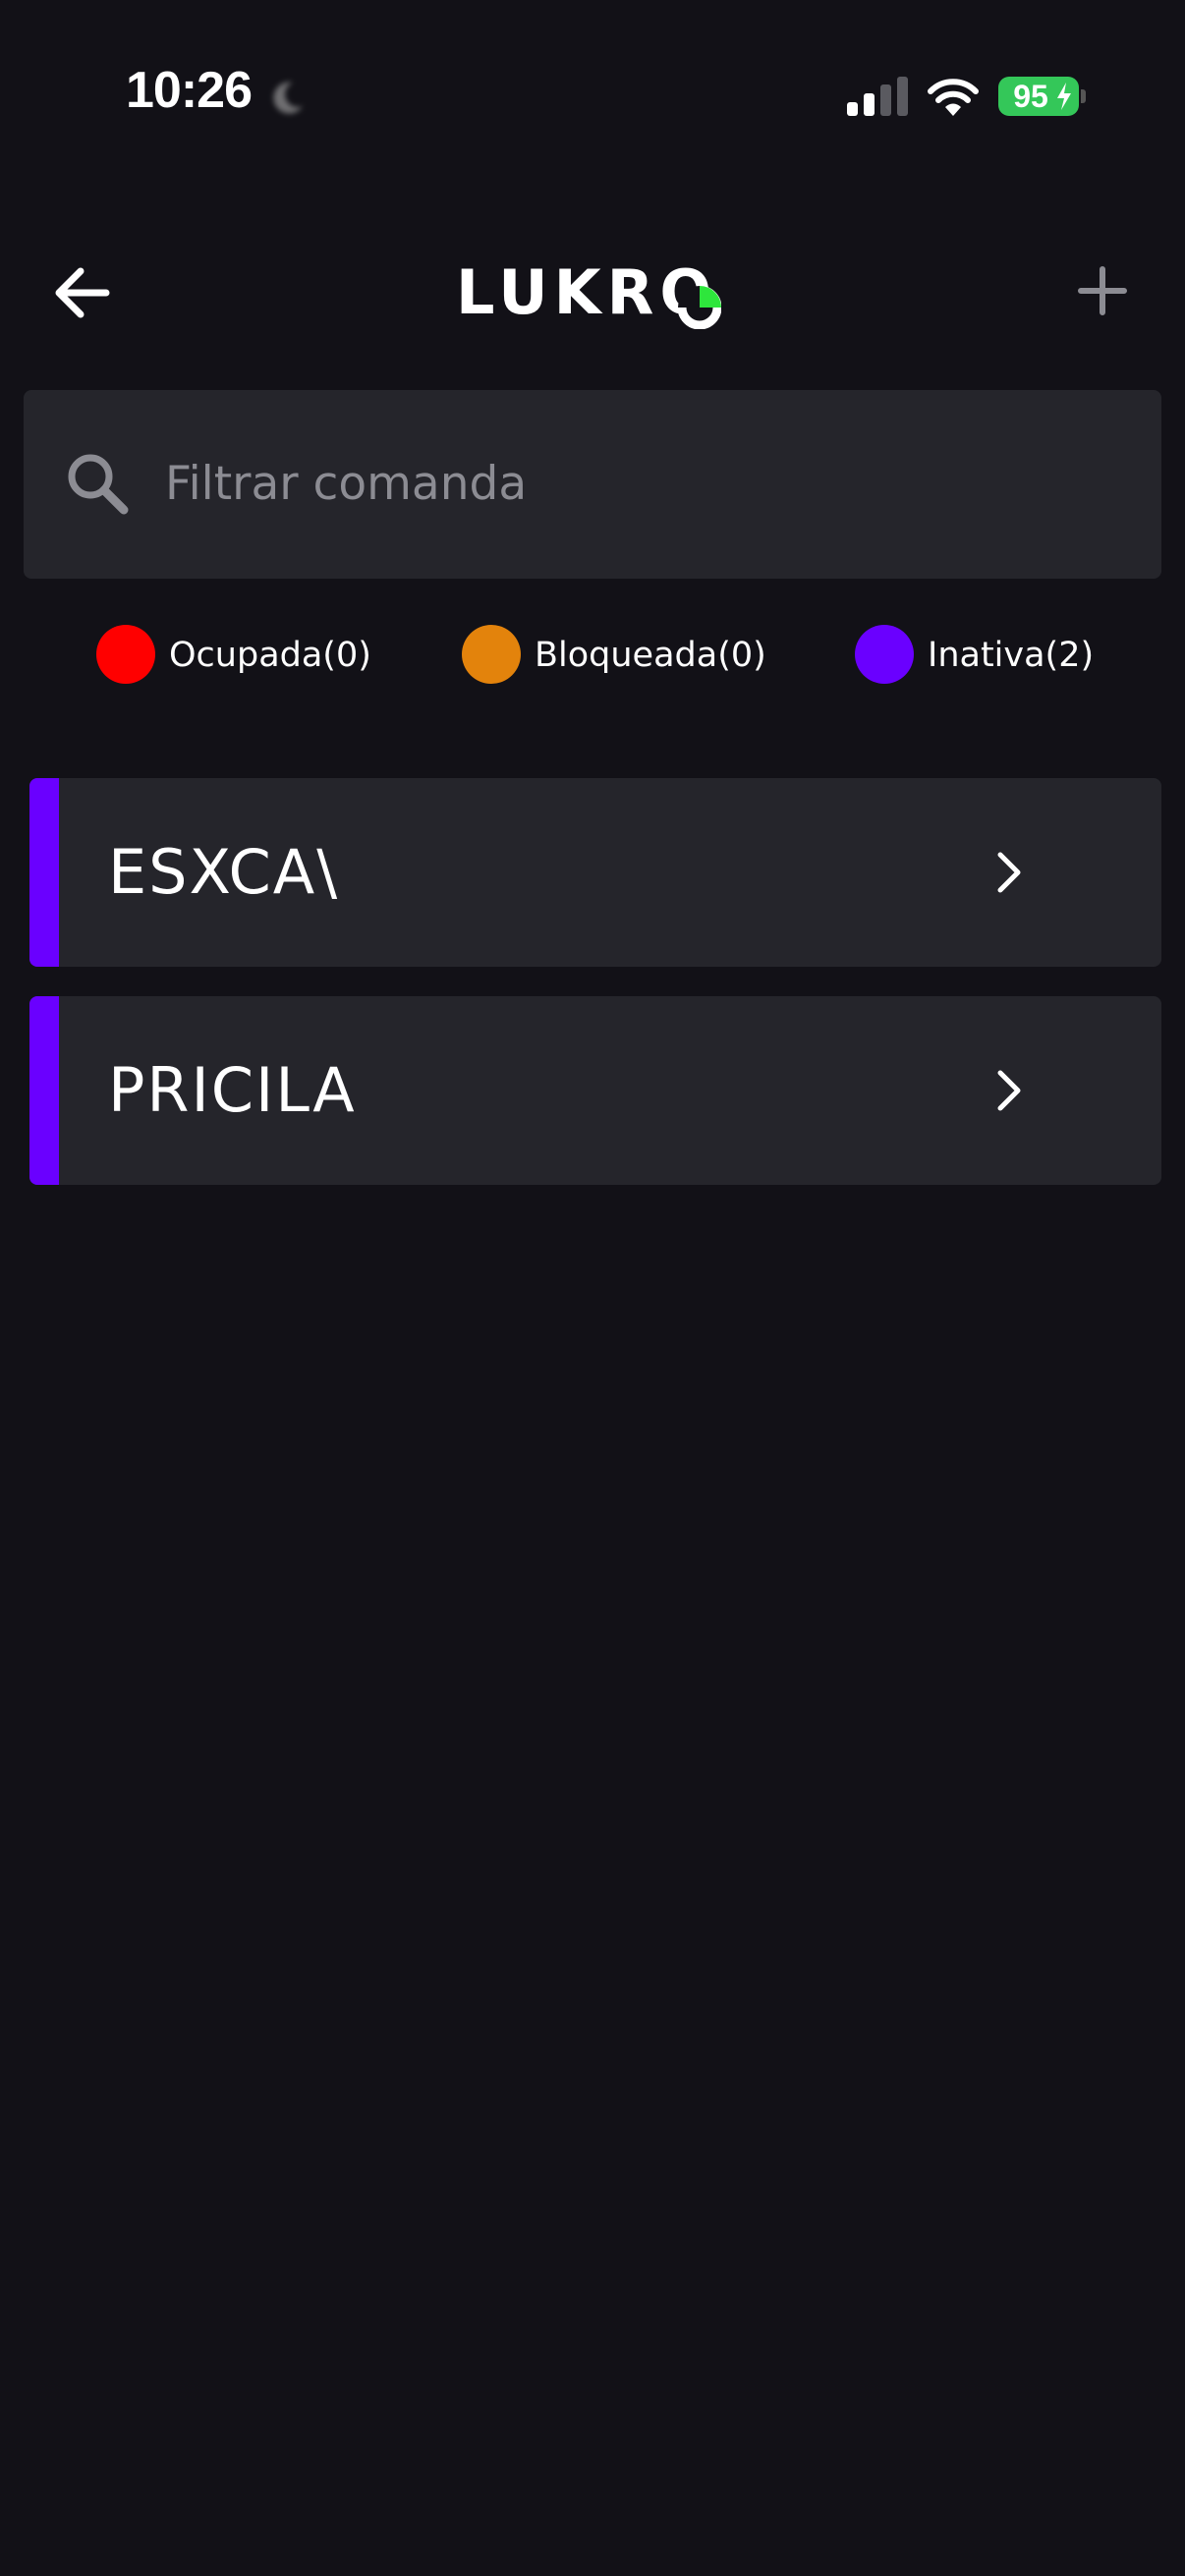  Describe the element at coordinates (190, 90) in the screenshot. I see `status-time: 10:26` at that location.